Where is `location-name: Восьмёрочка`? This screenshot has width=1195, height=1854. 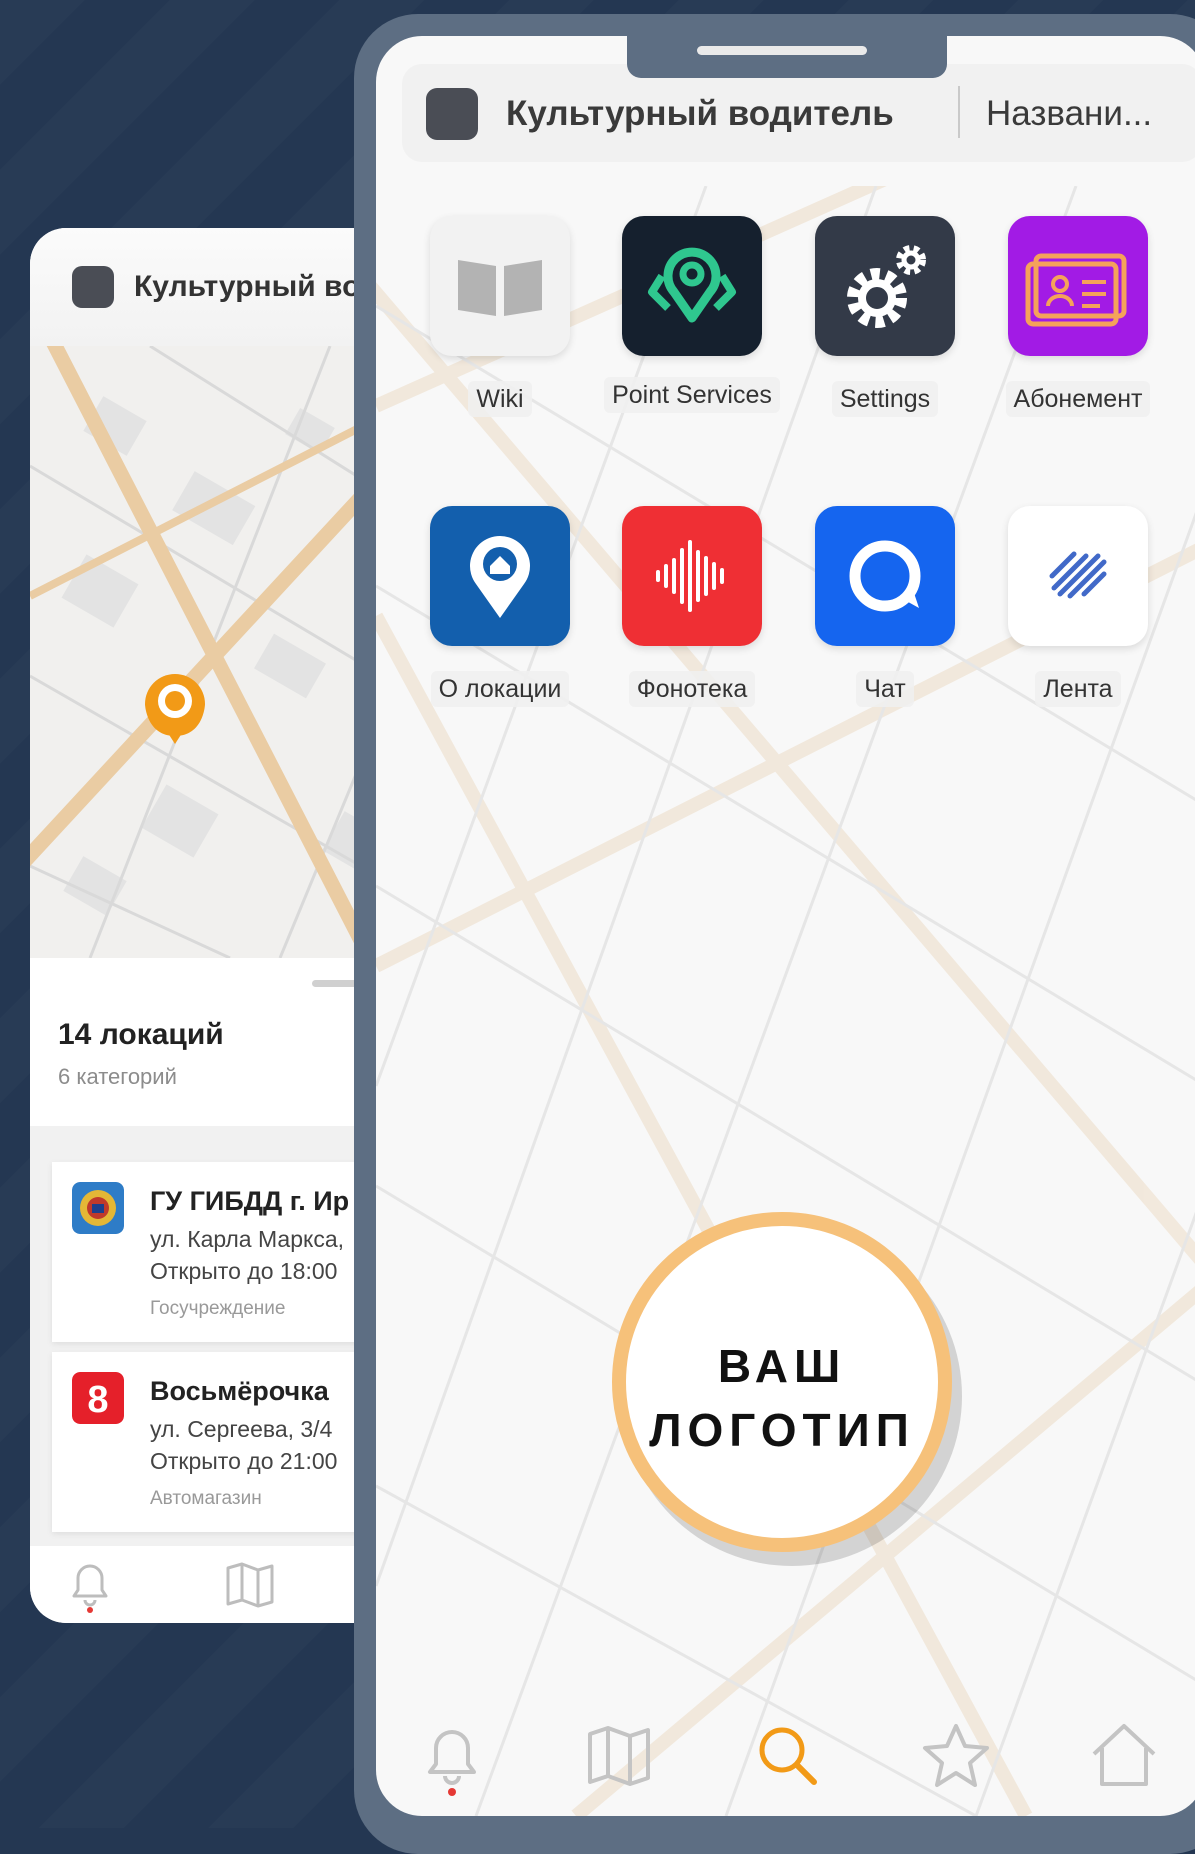 location-name: Восьмёрочка is located at coordinates (239, 1391).